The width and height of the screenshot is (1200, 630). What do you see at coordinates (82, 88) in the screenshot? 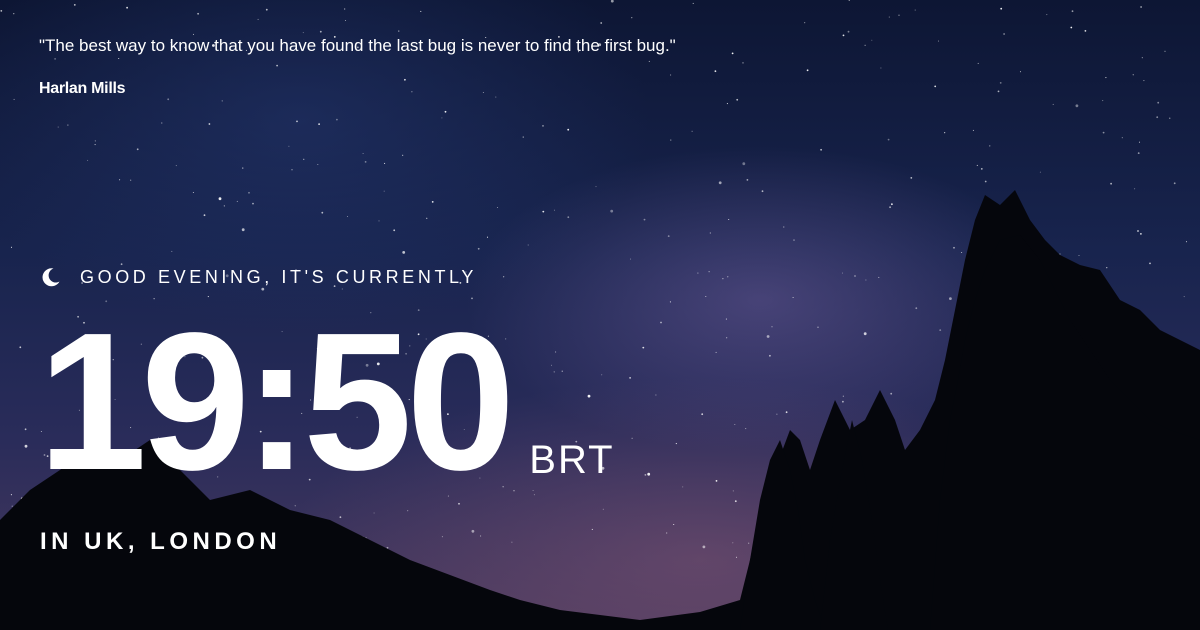
I see `quote-author: Harlan Mills` at bounding box center [82, 88].